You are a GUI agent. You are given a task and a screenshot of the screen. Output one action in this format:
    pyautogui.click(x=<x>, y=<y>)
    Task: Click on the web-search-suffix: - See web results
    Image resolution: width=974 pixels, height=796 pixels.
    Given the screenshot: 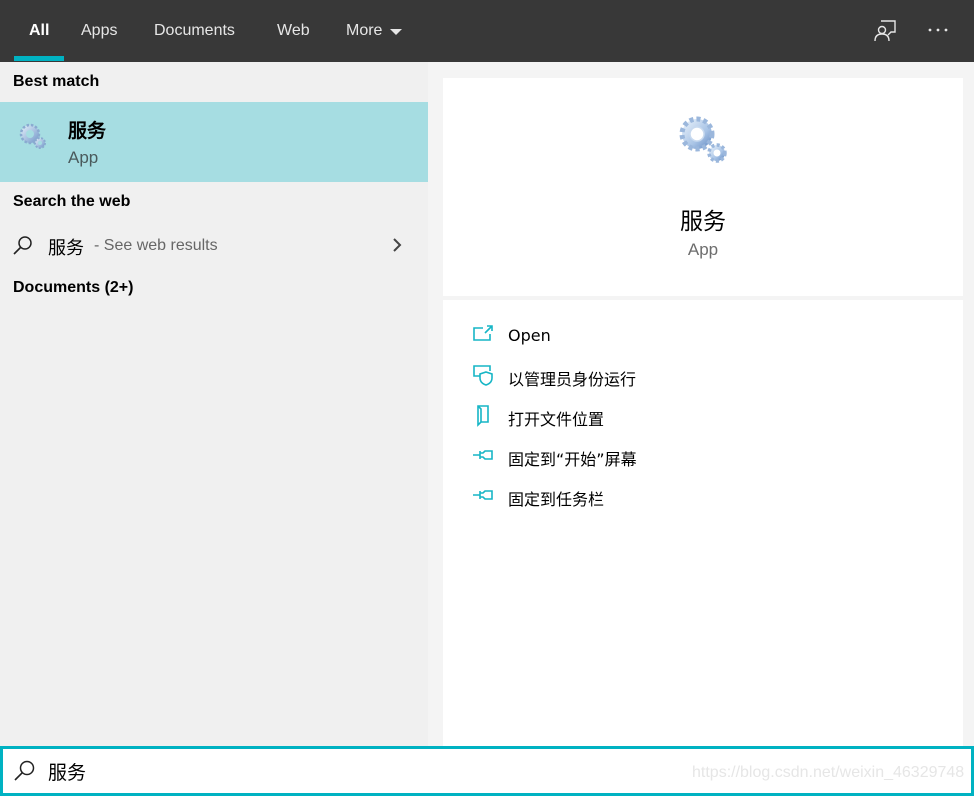 What is the action you would take?
    pyautogui.click(x=156, y=245)
    